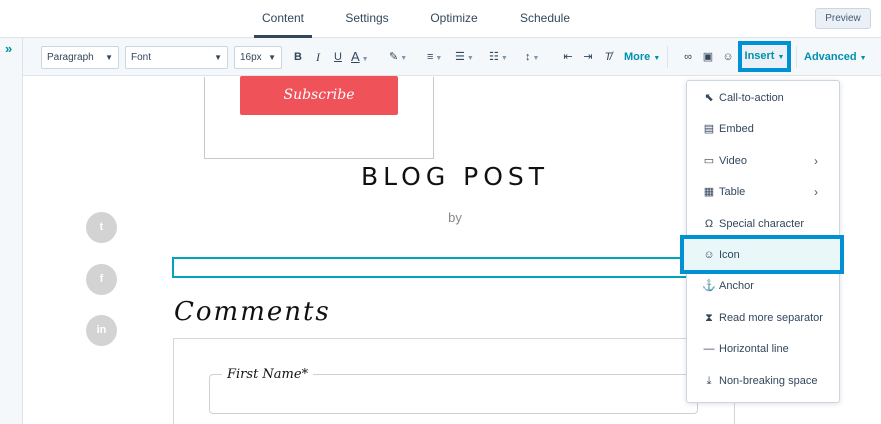 Image resolution: width=881 pixels, height=424 pixels. I want to click on menu-item-label: Non-breaking space, so click(768, 381).